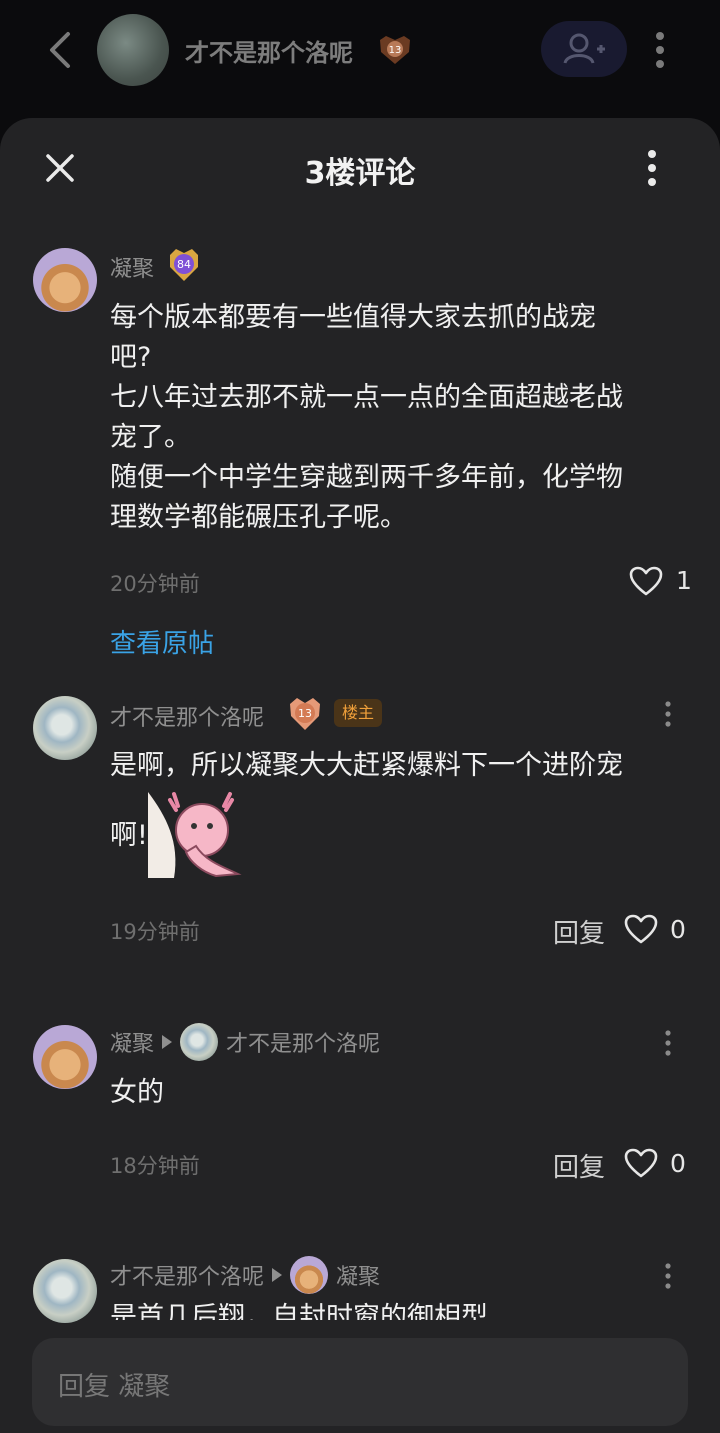  Describe the element at coordinates (132, 1042) in the screenshot. I see `reply-author-name: 凝聚` at that location.